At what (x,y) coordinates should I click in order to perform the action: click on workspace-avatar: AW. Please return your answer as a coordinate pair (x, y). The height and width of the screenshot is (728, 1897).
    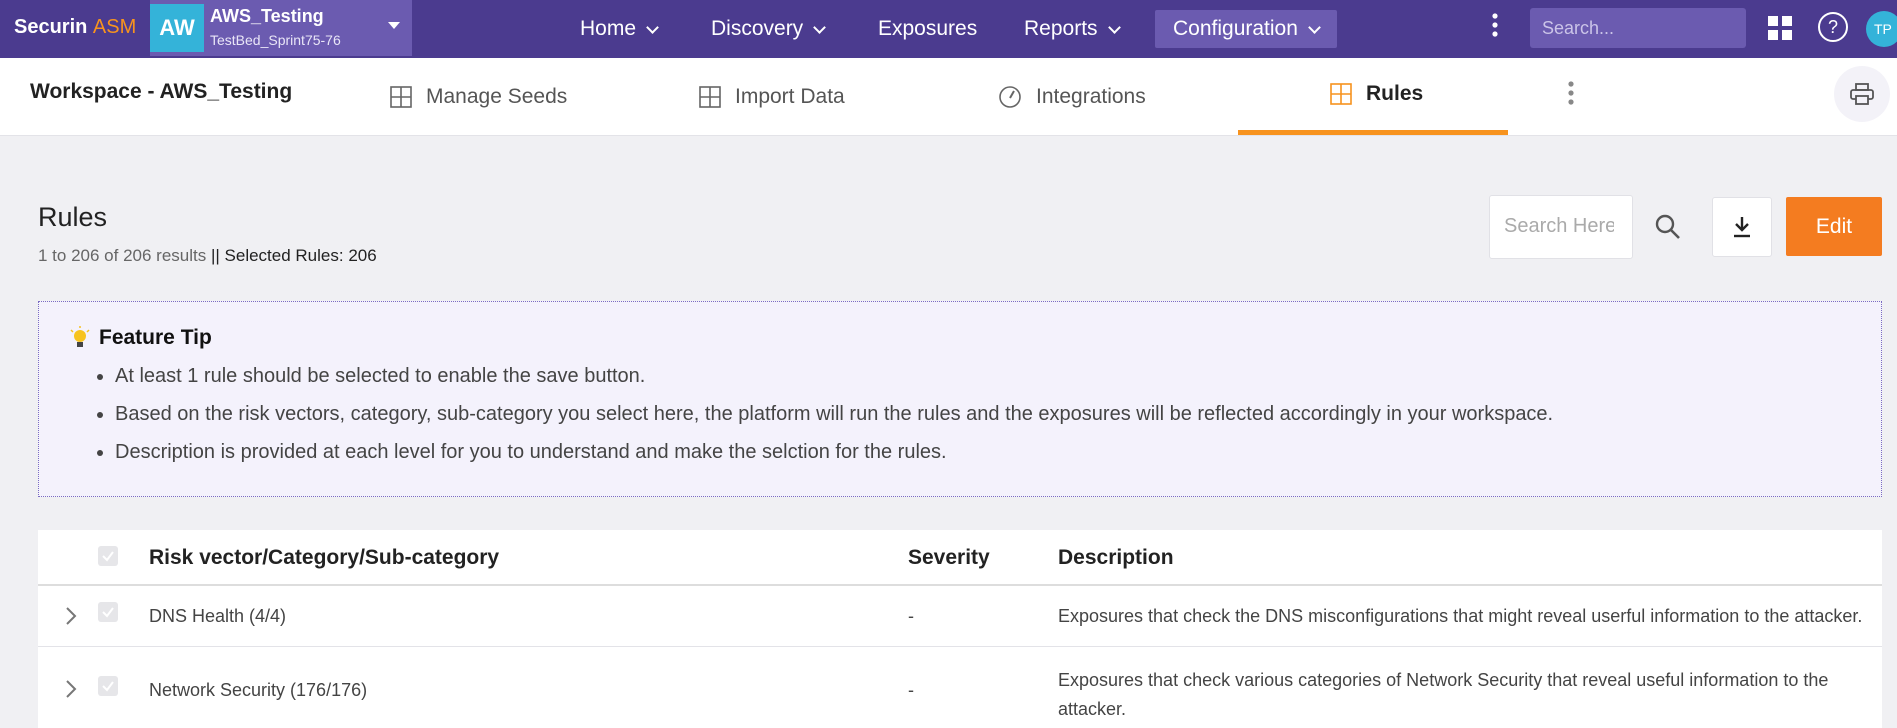
    Looking at the image, I should click on (177, 28).